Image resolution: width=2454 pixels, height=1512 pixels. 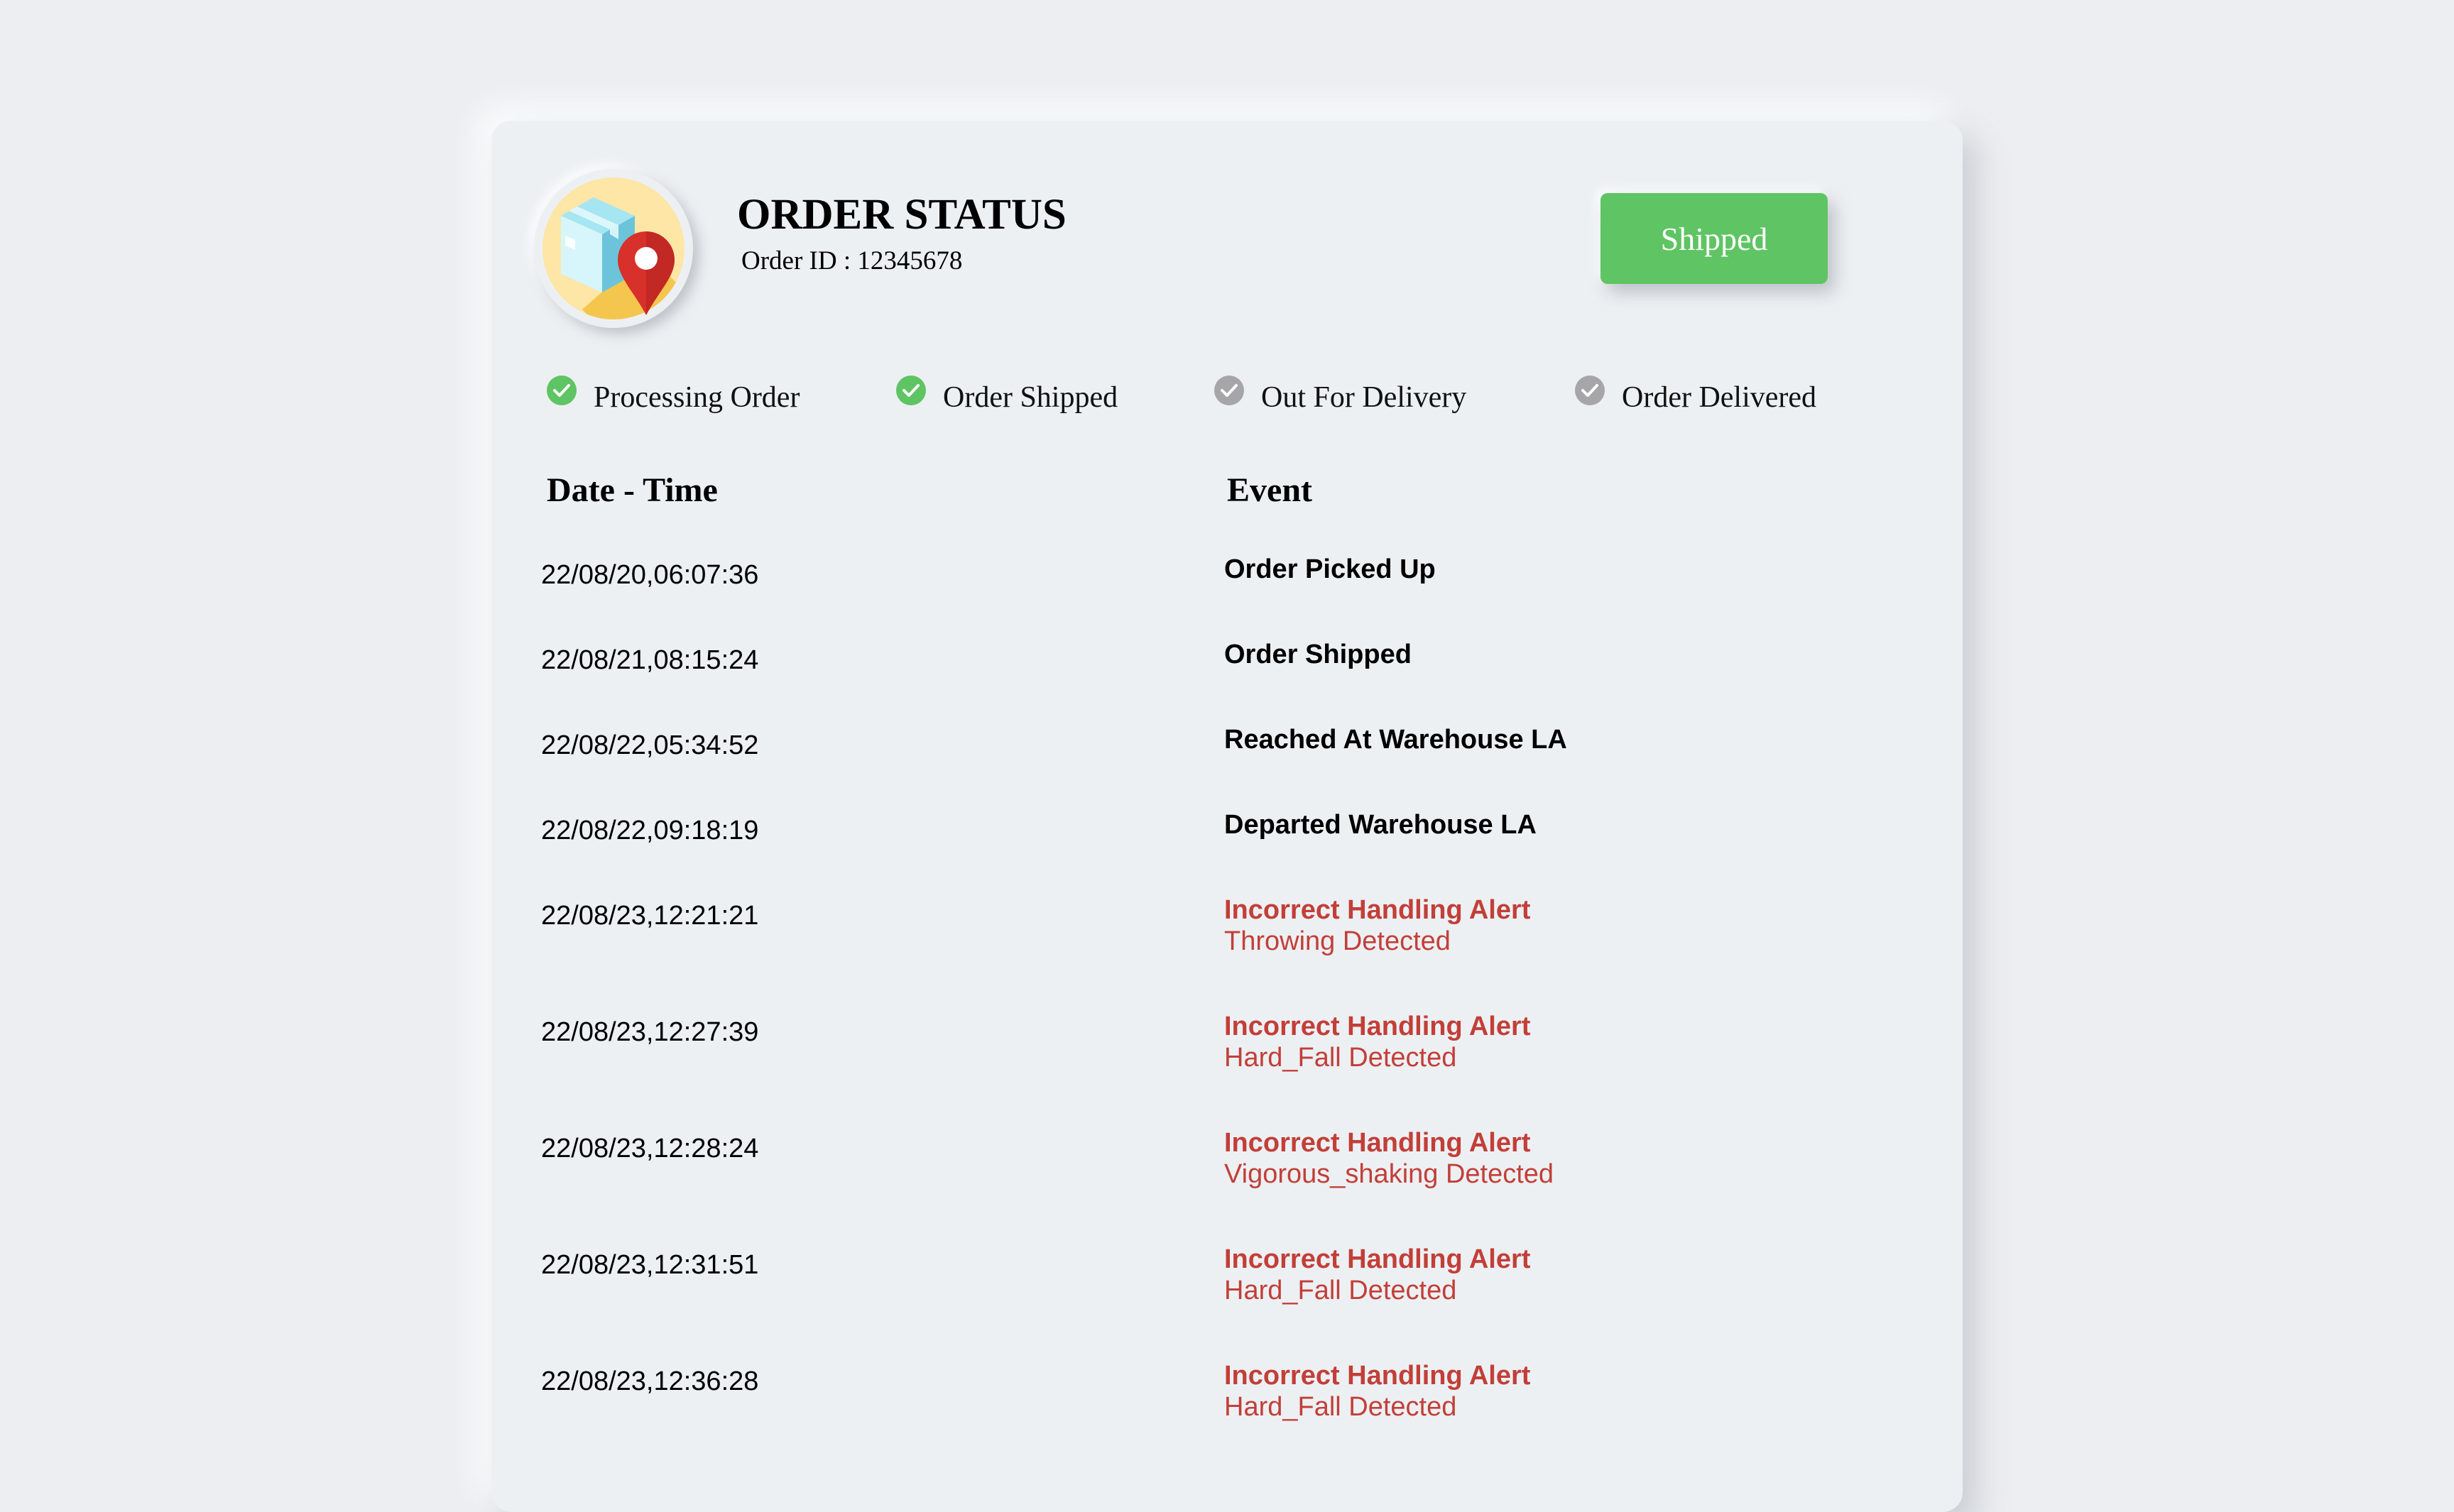 I want to click on row-event: Departed Warehouse LA, so click(x=1380, y=825).